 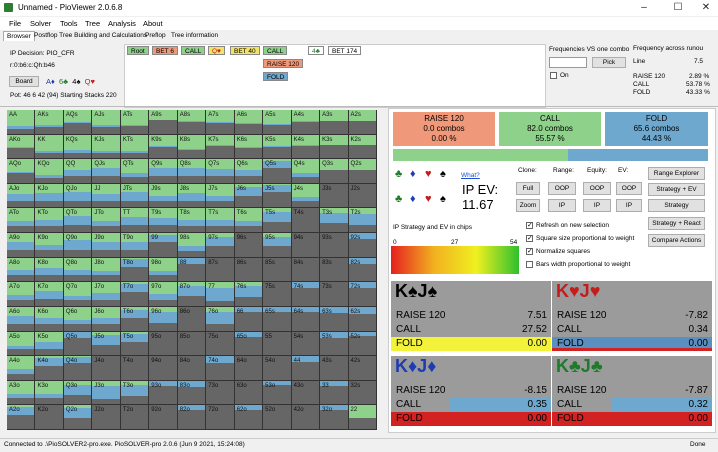 What do you see at coordinates (306, 270) in the screenshot?
I see `grid-cell-84: 84s` at bounding box center [306, 270].